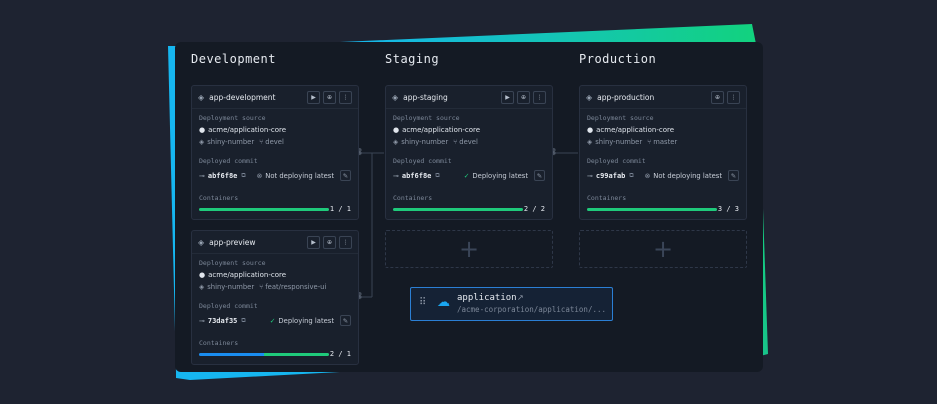 The image size is (937, 404). What do you see at coordinates (425, 97) in the screenshot?
I see `app-name: app-staging` at bounding box center [425, 97].